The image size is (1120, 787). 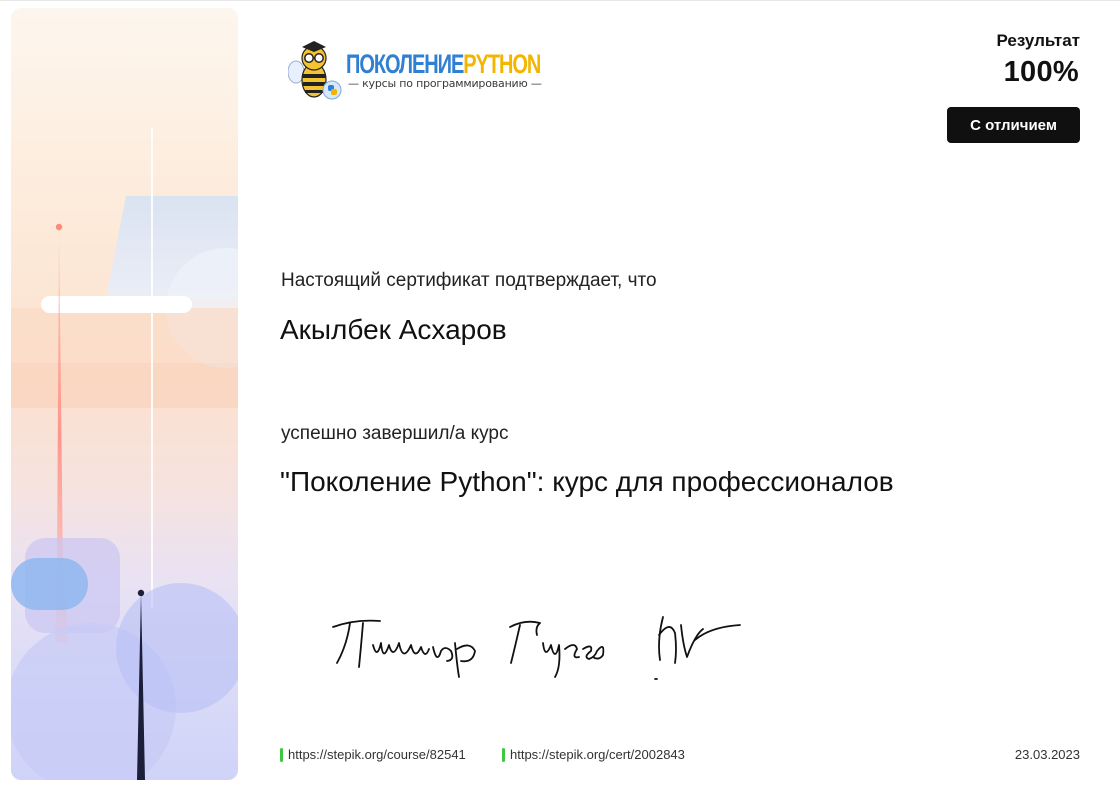 What do you see at coordinates (469, 280) in the screenshot?
I see `confirm-text: Настоящий сертификат подтверждает, что` at bounding box center [469, 280].